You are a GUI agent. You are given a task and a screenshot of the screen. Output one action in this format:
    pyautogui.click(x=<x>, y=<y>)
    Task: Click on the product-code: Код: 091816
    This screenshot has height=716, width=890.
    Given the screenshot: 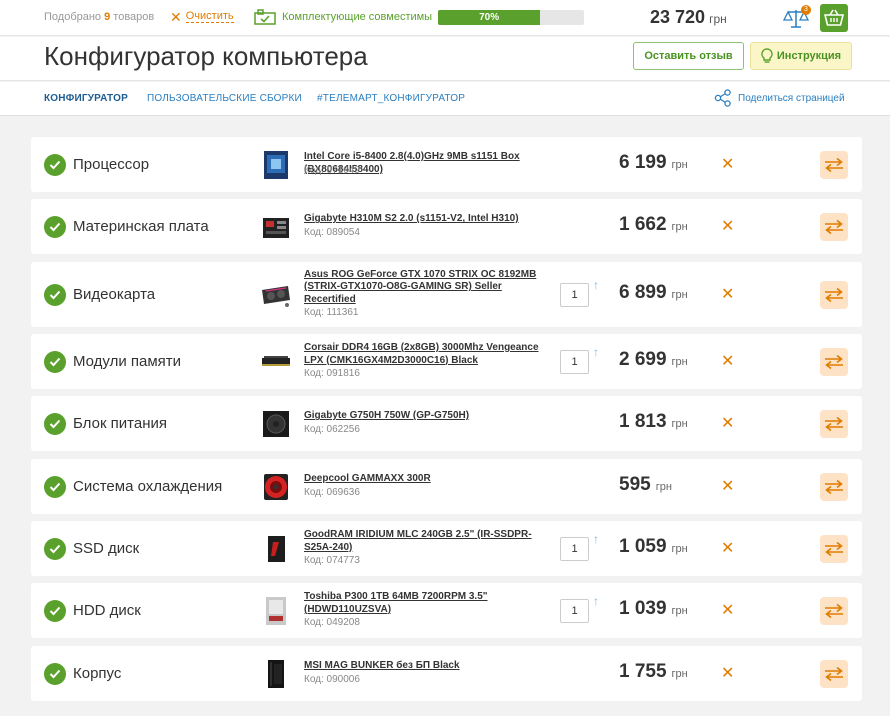 What is the action you would take?
    pyautogui.click(x=332, y=373)
    